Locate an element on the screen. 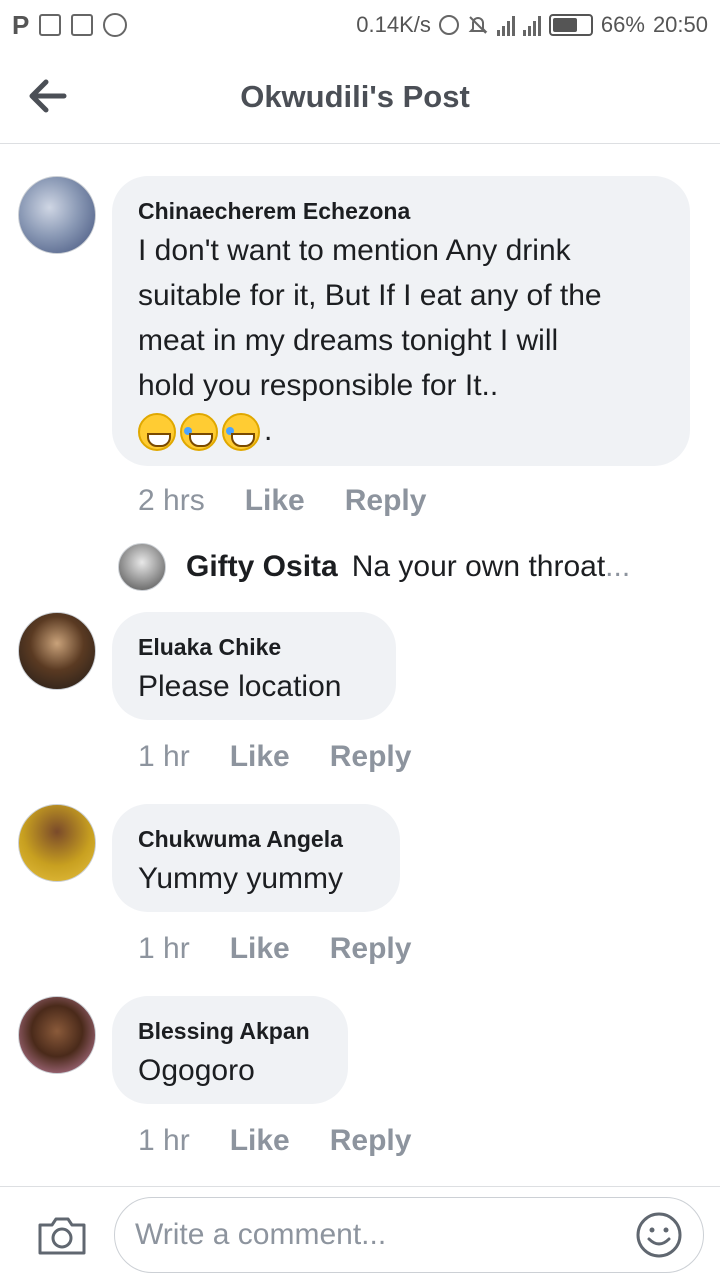  grinning-emoji is located at coordinates (157, 432).